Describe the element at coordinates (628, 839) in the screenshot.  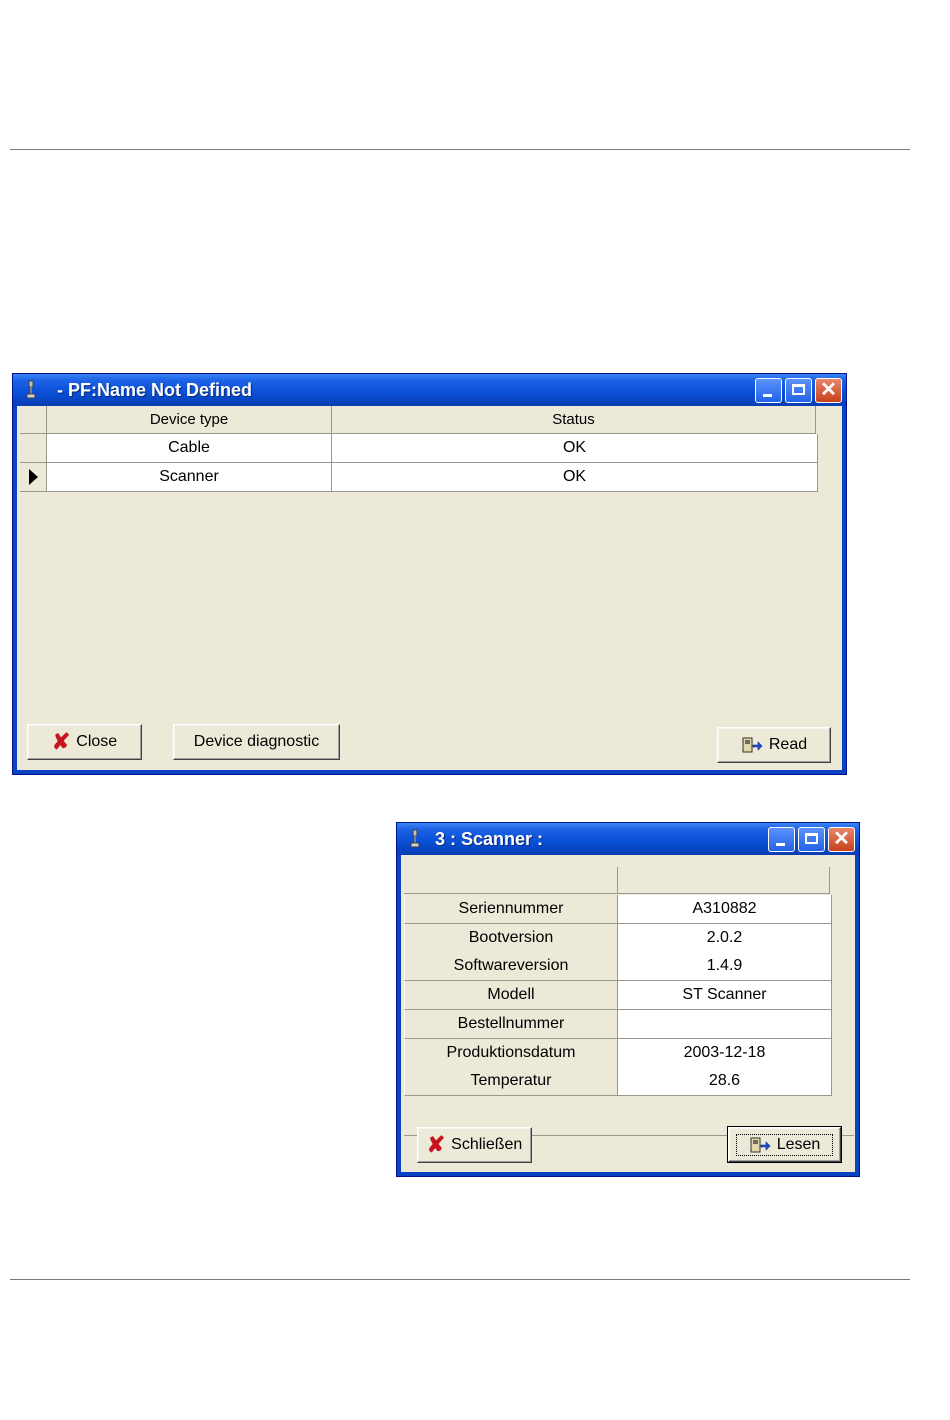
I see `titlebar: 3 : Scanner : ✕` at that location.